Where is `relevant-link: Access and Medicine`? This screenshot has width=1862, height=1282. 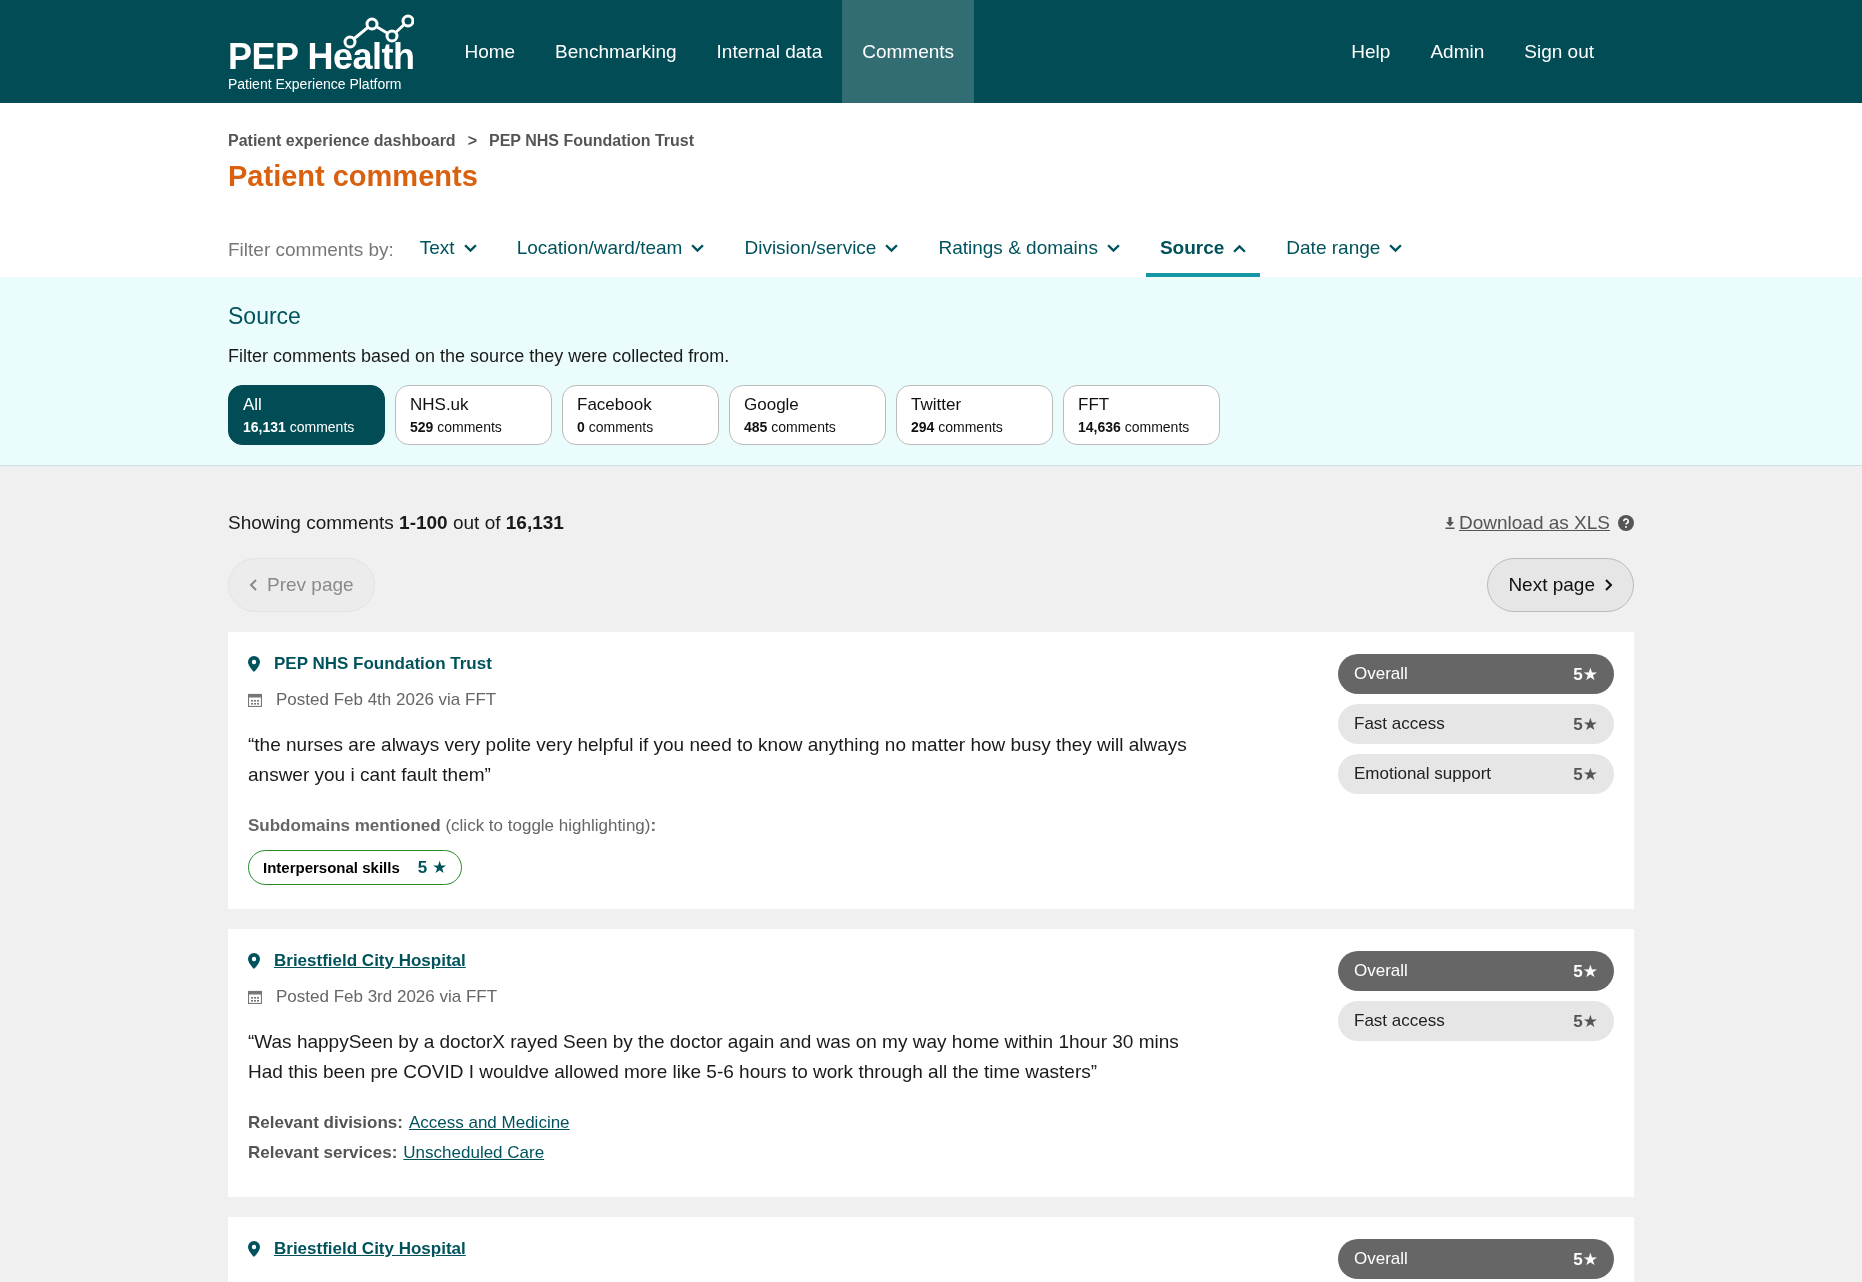 relevant-link: Access and Medicine is located at coordinates (489, 1123).